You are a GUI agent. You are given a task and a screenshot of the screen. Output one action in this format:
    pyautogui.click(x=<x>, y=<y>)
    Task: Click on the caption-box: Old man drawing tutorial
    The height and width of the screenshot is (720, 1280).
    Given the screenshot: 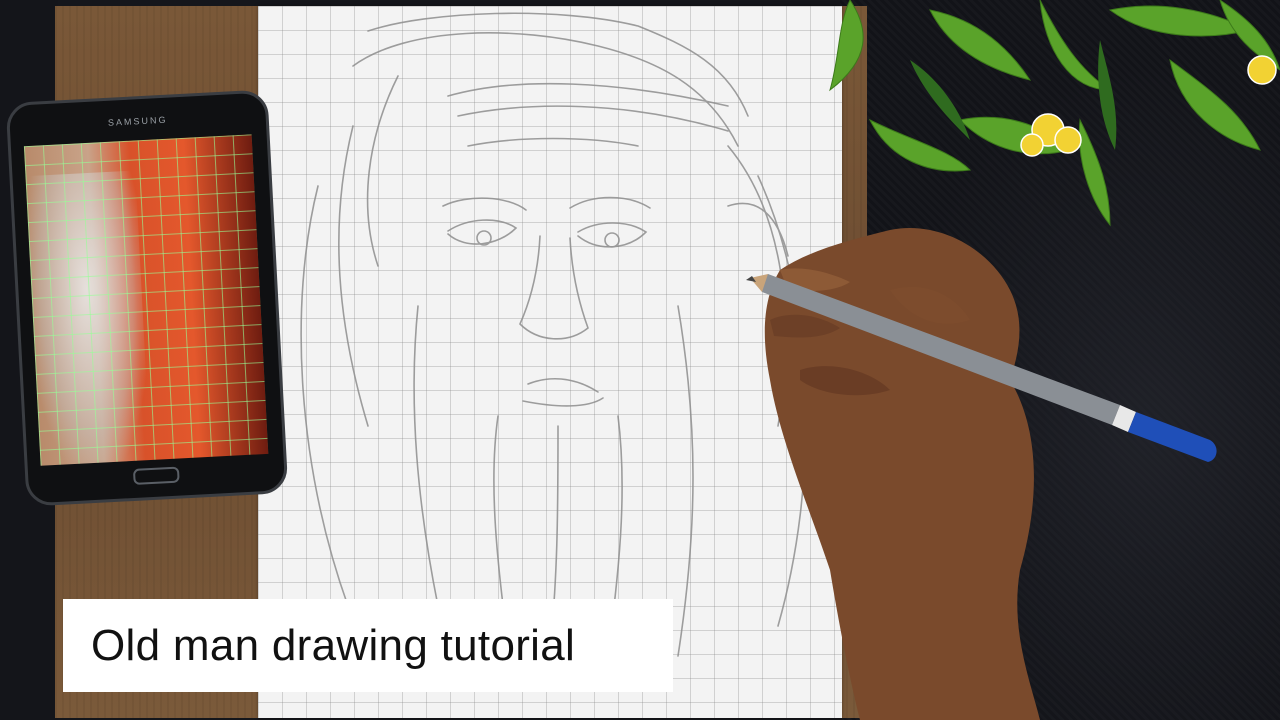 What is the action you would take?
    pyautogui.click(x=368, y=645)
    